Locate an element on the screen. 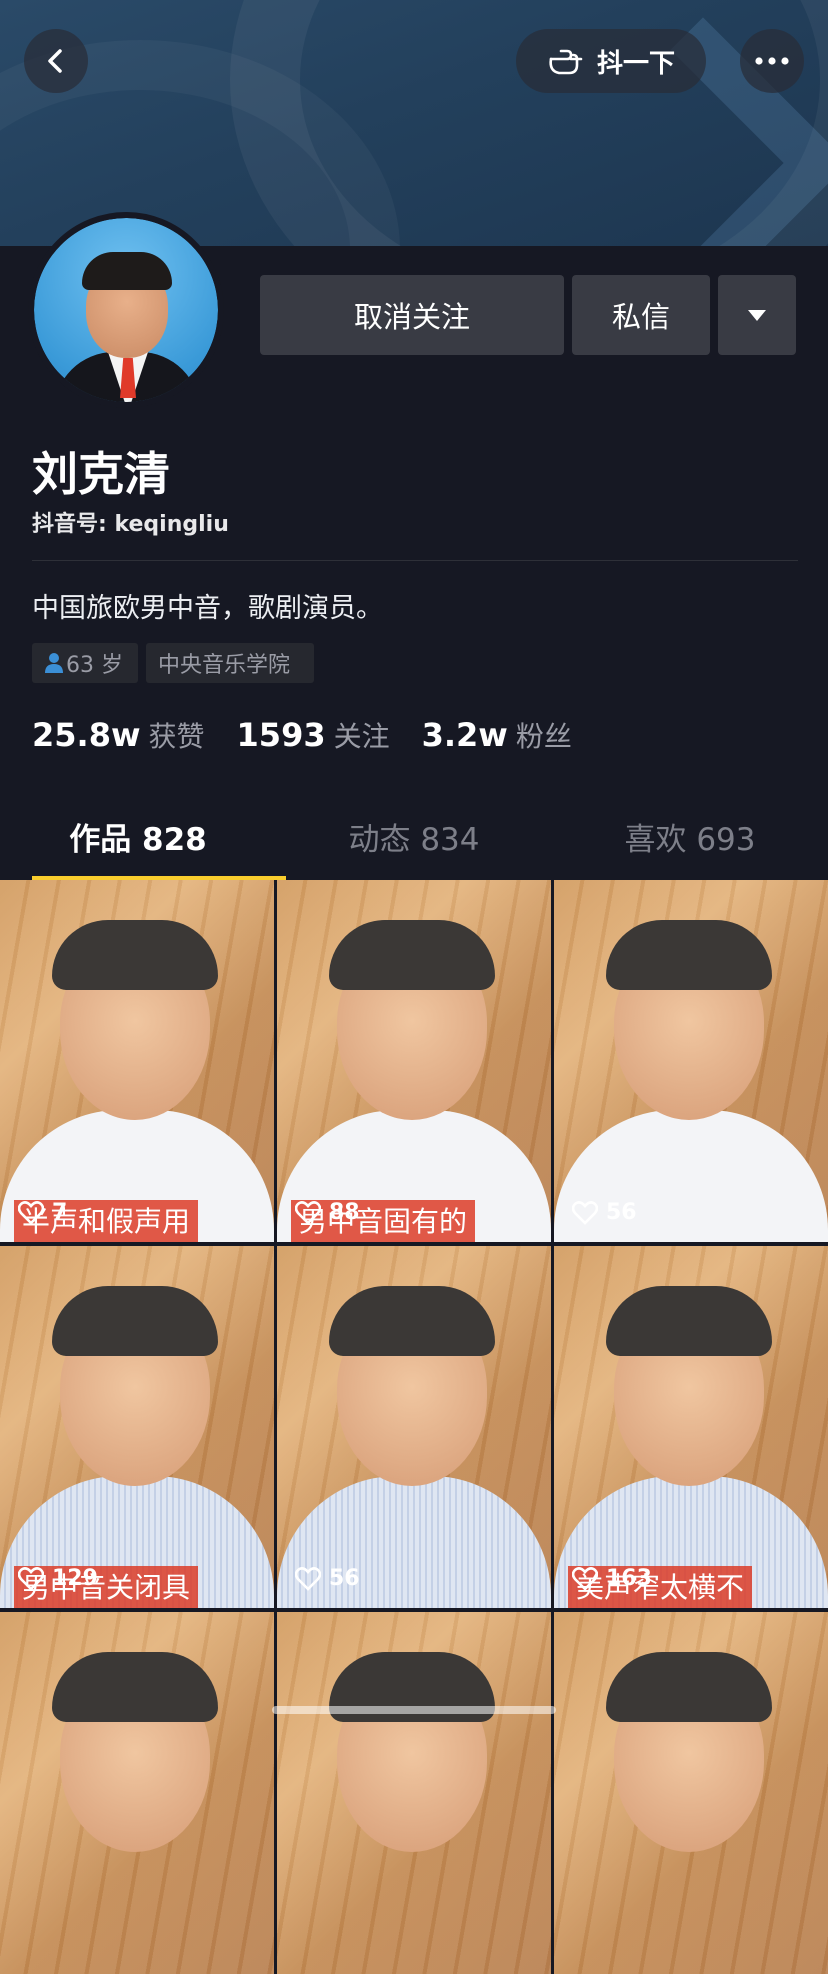  more-options-button is located at coordinates (772, 61).